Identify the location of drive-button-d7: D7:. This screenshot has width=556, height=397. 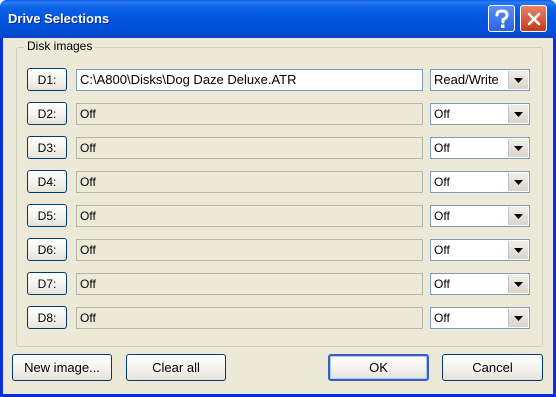
(47, 283).